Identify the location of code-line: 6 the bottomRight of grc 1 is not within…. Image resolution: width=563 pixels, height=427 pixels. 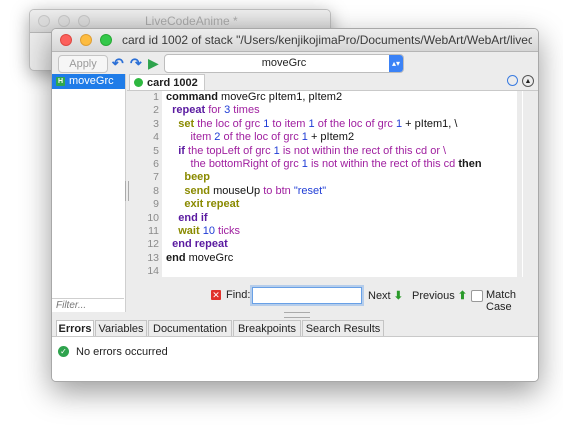
(338, 164).